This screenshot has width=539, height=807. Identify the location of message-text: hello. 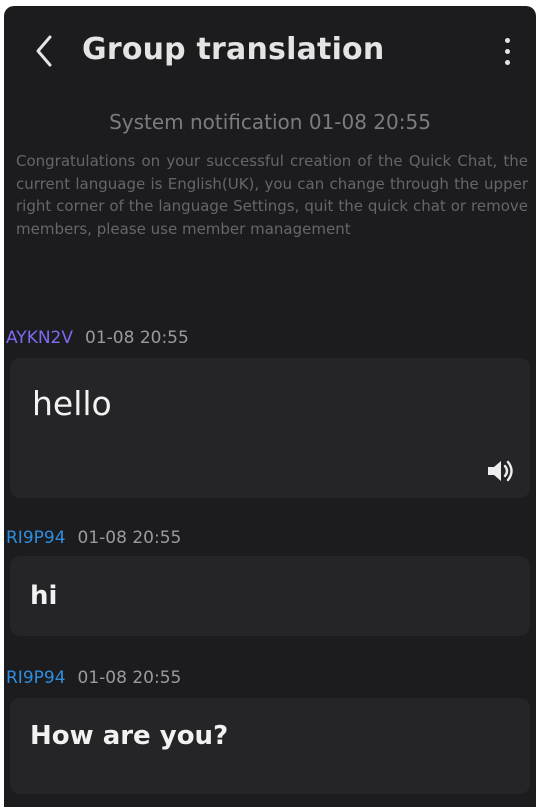
(72, 403).